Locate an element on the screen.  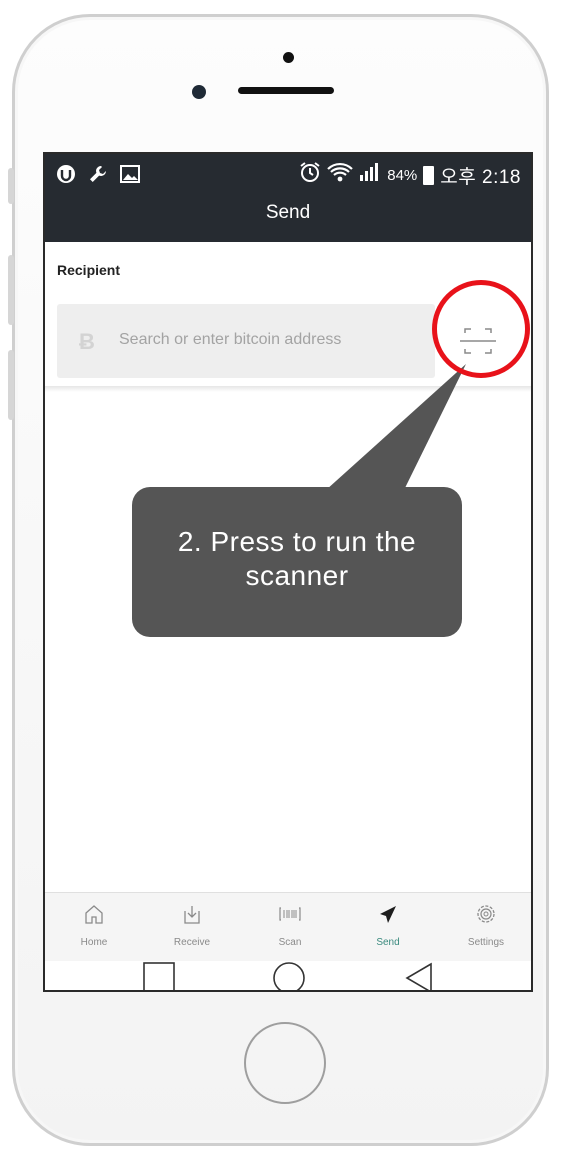
tutorial-callout: 2. Press to run the scanner is located at coordinates (297, 562).